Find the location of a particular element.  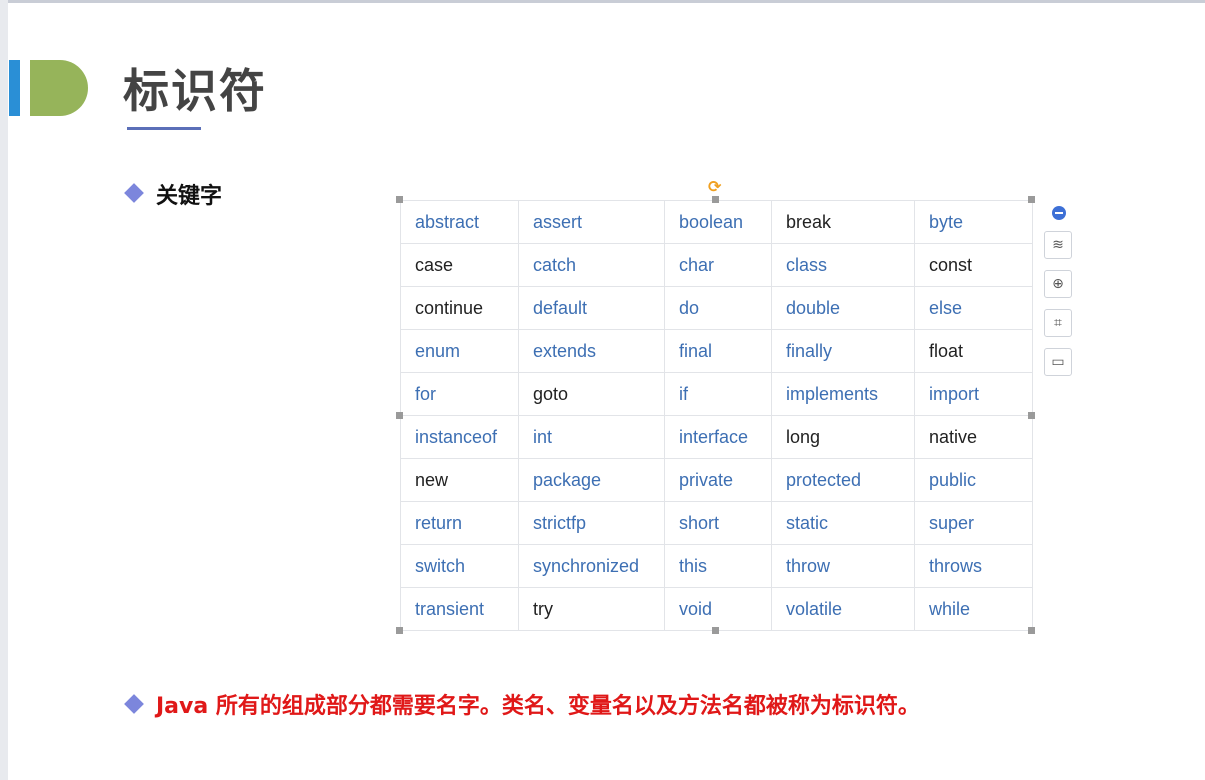

resize-handle-right is located at coordinates (1031, 415).